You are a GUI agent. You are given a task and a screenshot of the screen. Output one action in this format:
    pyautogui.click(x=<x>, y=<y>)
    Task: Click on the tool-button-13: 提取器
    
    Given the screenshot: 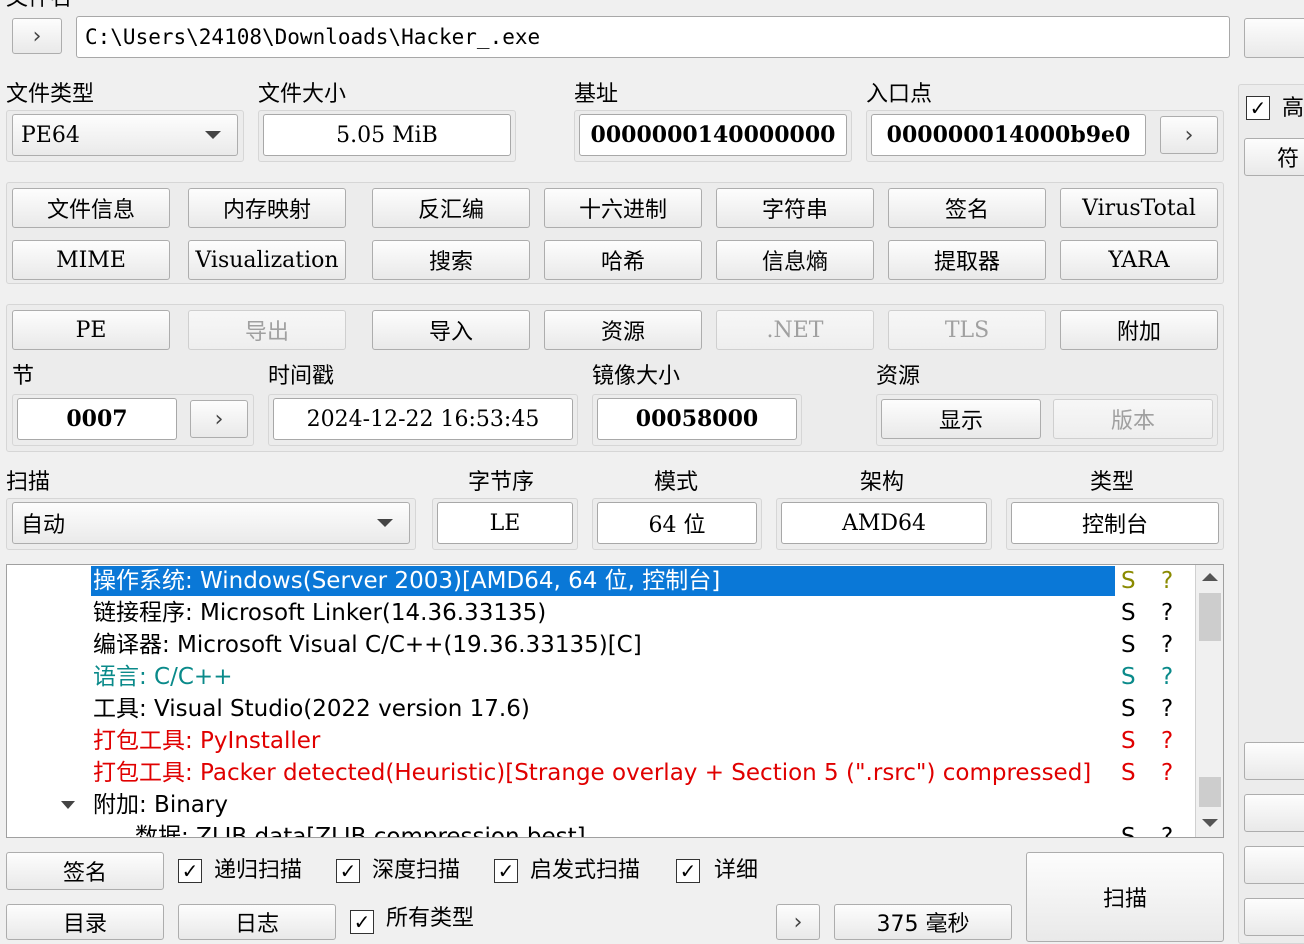 What is the action you would take?
    pyautogui.click(x=967, y=260)
    